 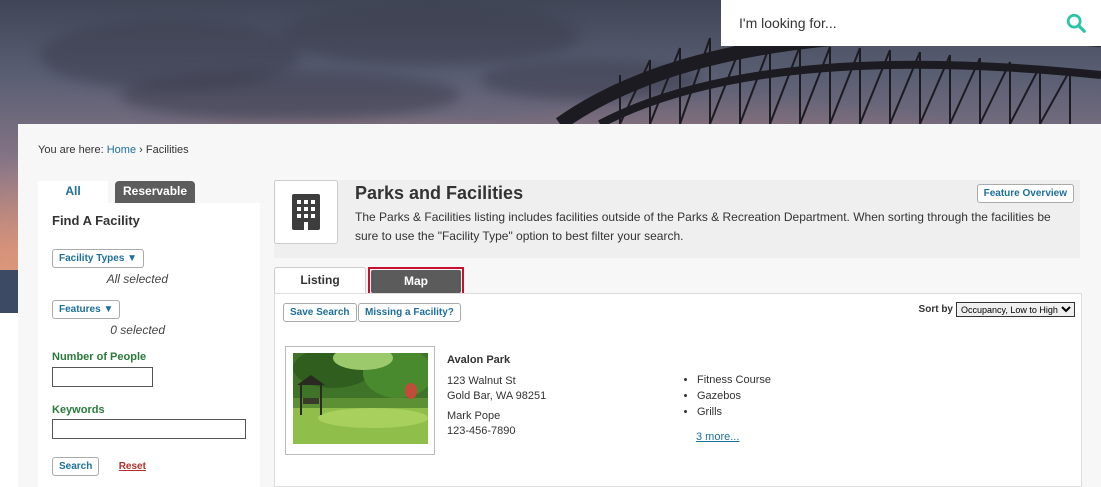 What do you see at coordinates (481, 381) in the screenshot?
I see `facility-address-line1: 123 Walnut St` at bounding box center [481, 381].